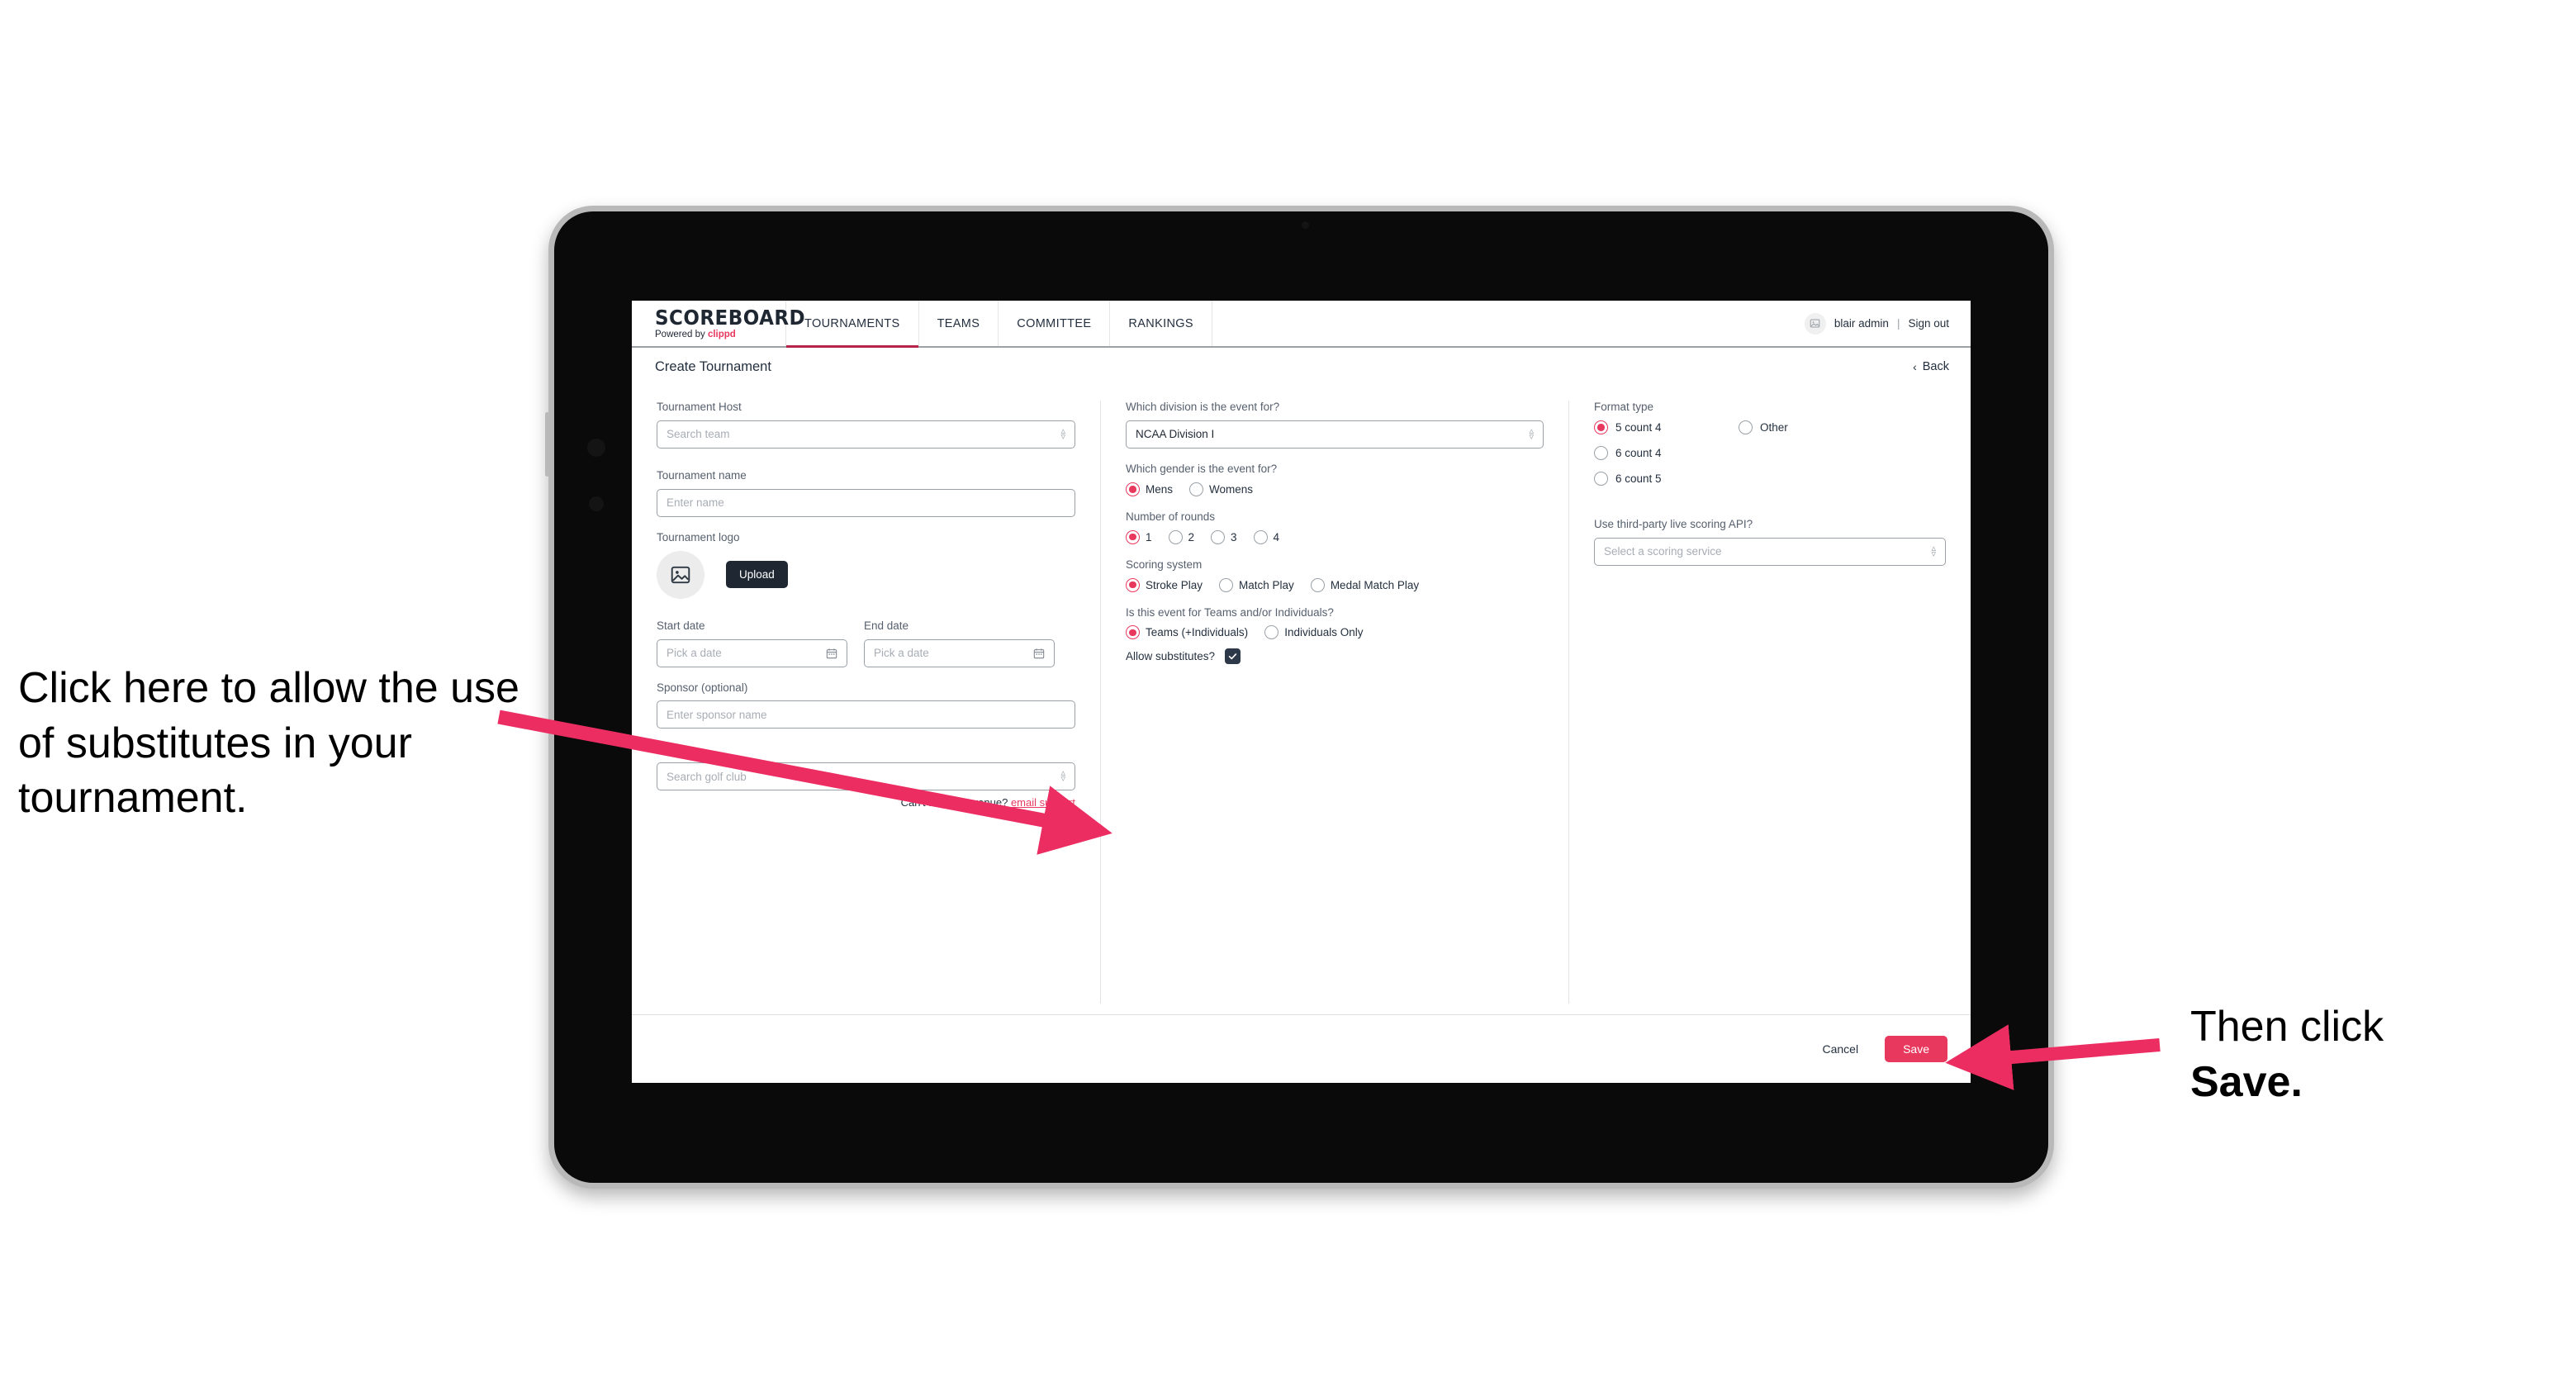 This screenshot has width=2576, height=1386. Describe the element at coordinates (1841, 1049) in the screenshot. I see `cancel-button: Cancel` at that location.